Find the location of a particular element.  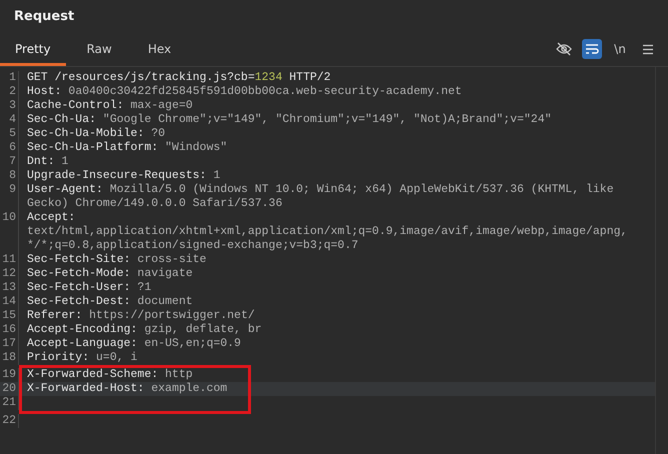

code-line: GET /resources/js/tracking.js?cb=1234 HTTP/2 is located at coordinates (179, 78).